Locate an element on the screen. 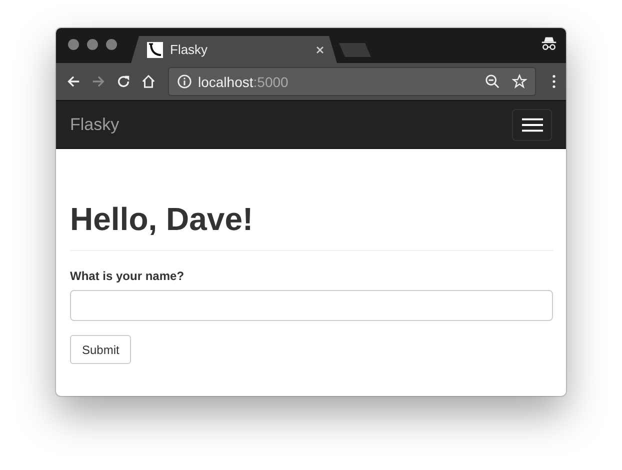  name-input-field is located at coordinates (311, 306).